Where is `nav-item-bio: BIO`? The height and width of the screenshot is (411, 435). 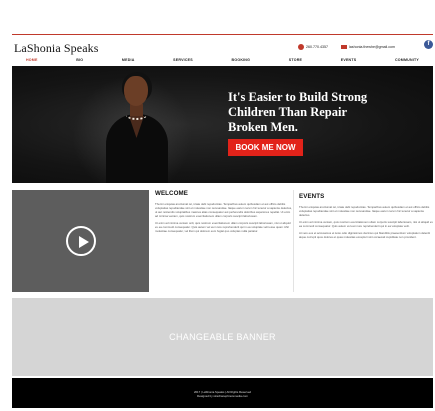
nav-item-bio: BIO is located at coordinates (79, 61).